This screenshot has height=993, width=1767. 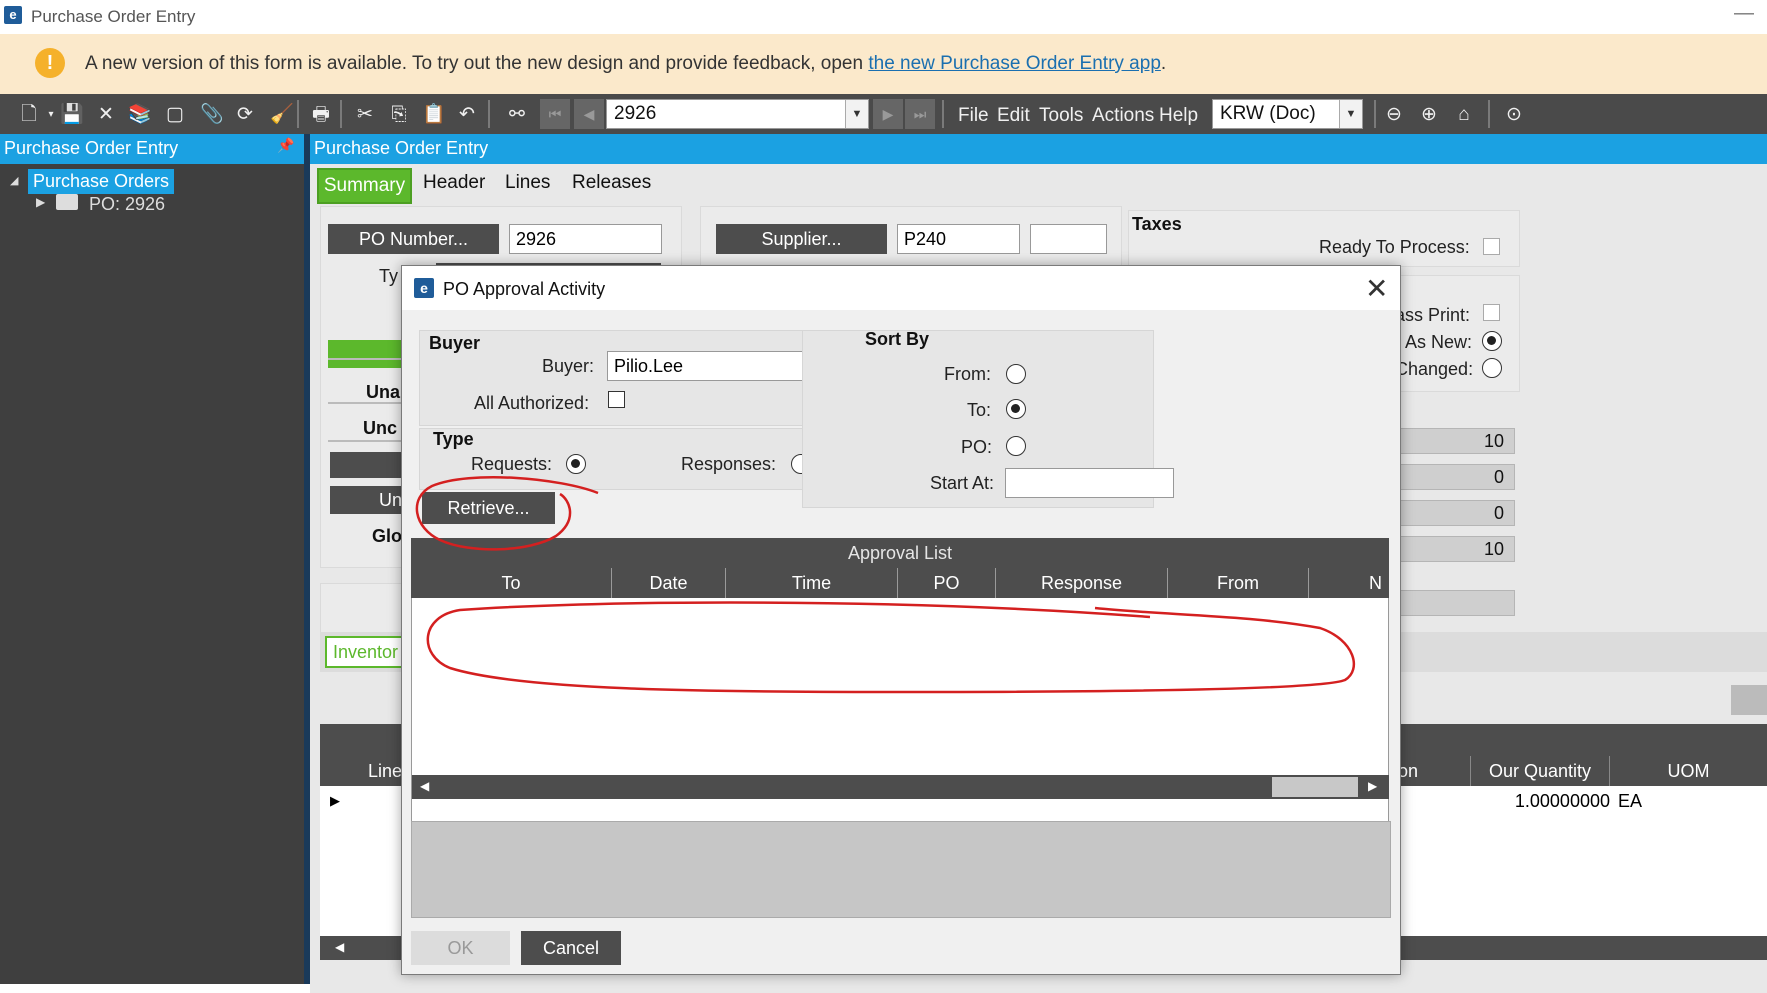 What do you see at coordinates (507, 513) in the screenshot?
I see `retrieve-annotation-circle` at bounding box center [507, 513].